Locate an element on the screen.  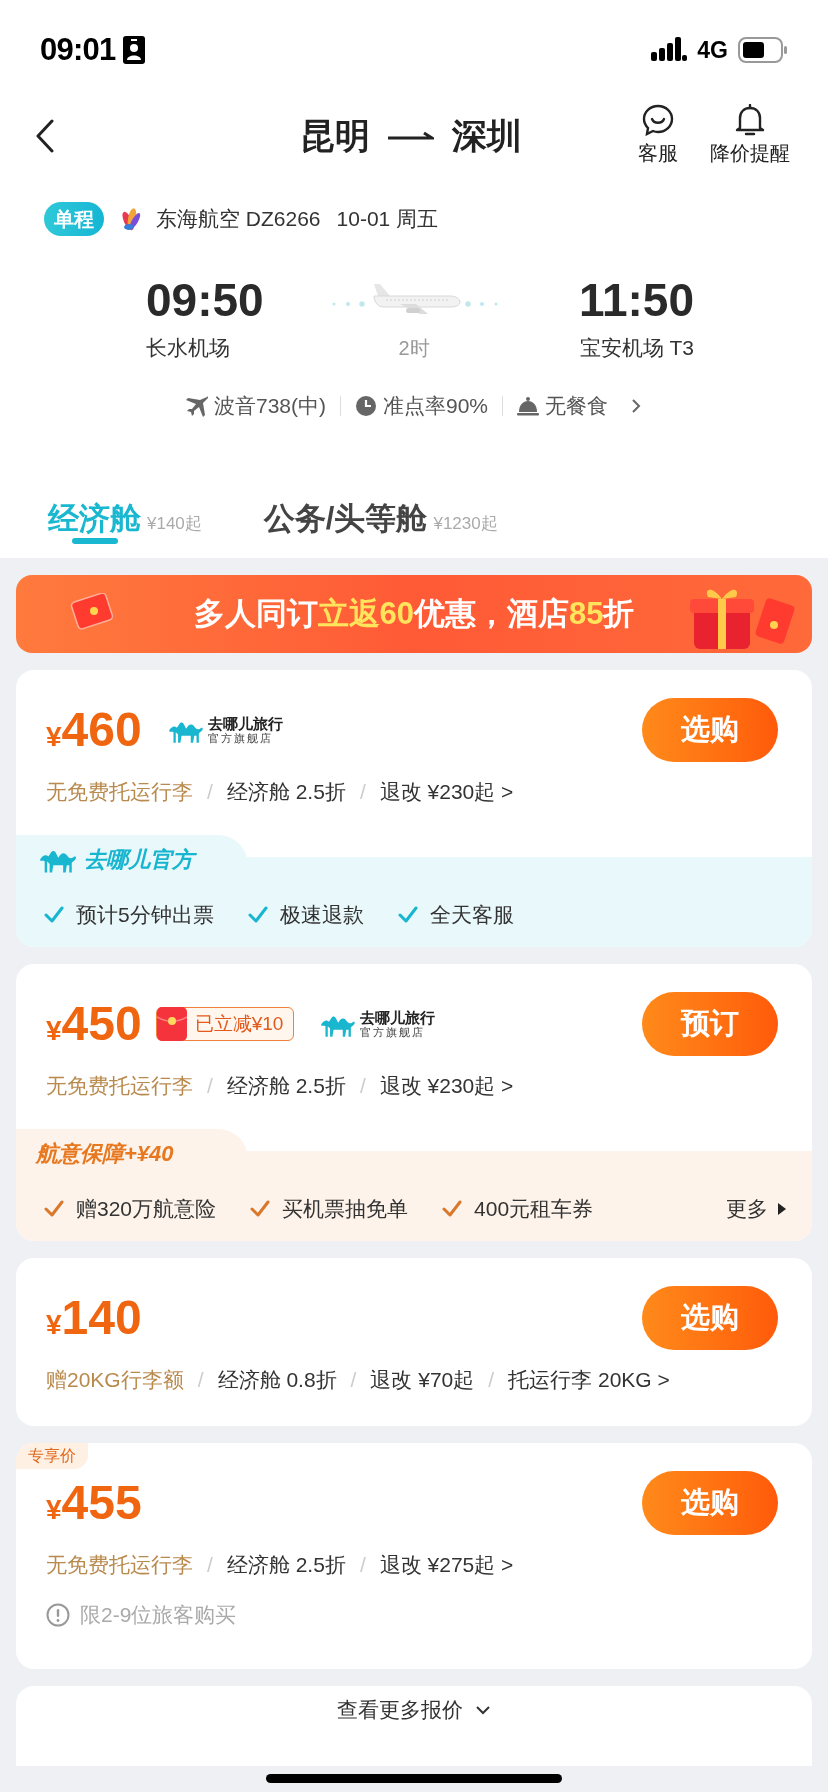
perk-item: 赠320万航意险 is located at coordinates (146, 1209).